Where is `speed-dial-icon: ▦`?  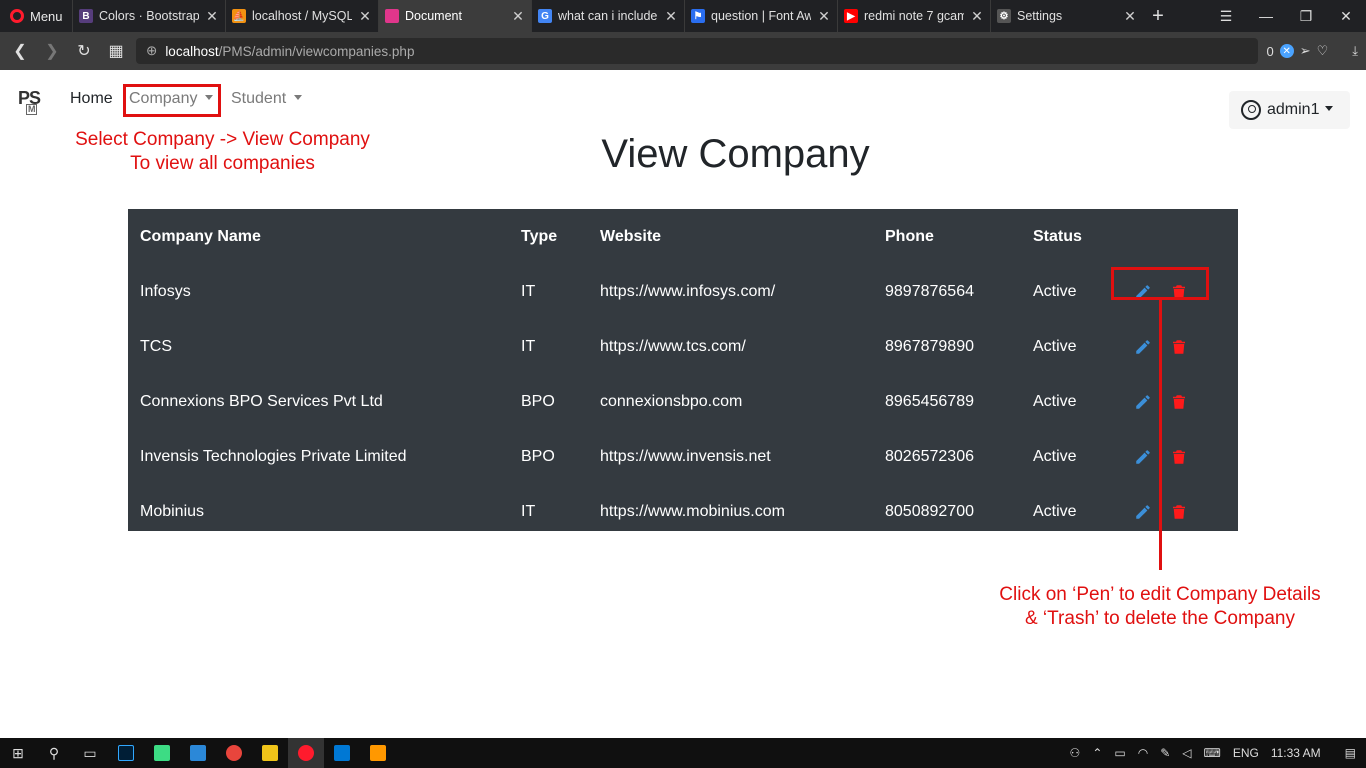 speed-dial-icon: ▦ is located at coordinates (116, 51).